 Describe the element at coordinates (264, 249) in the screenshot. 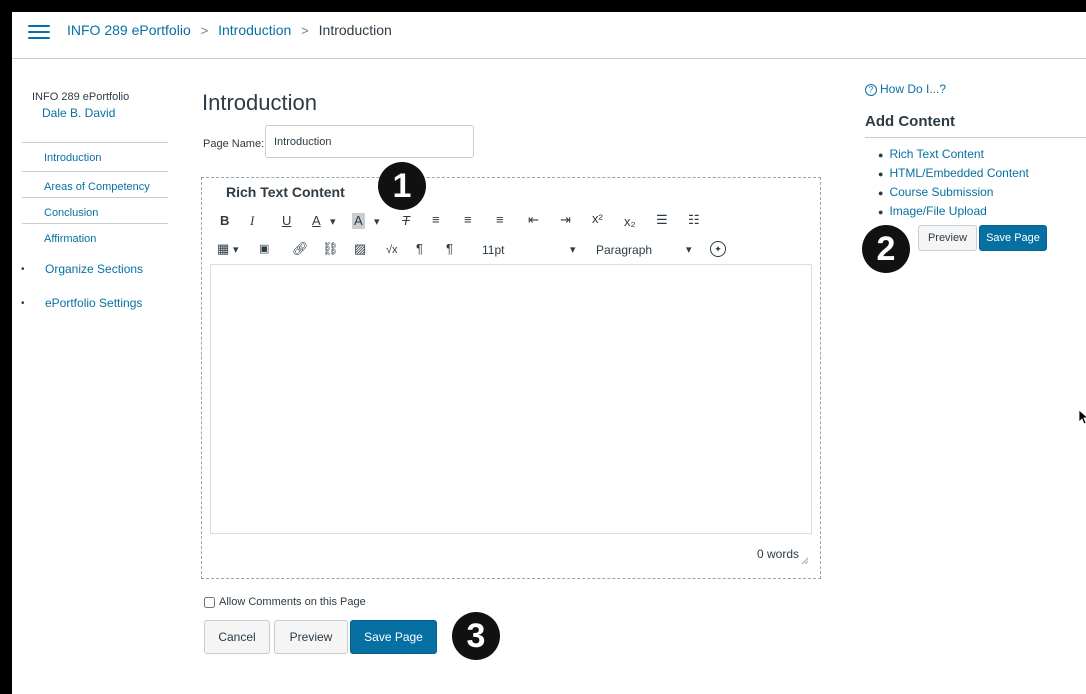

I see `media-icon: ▣` at that location.